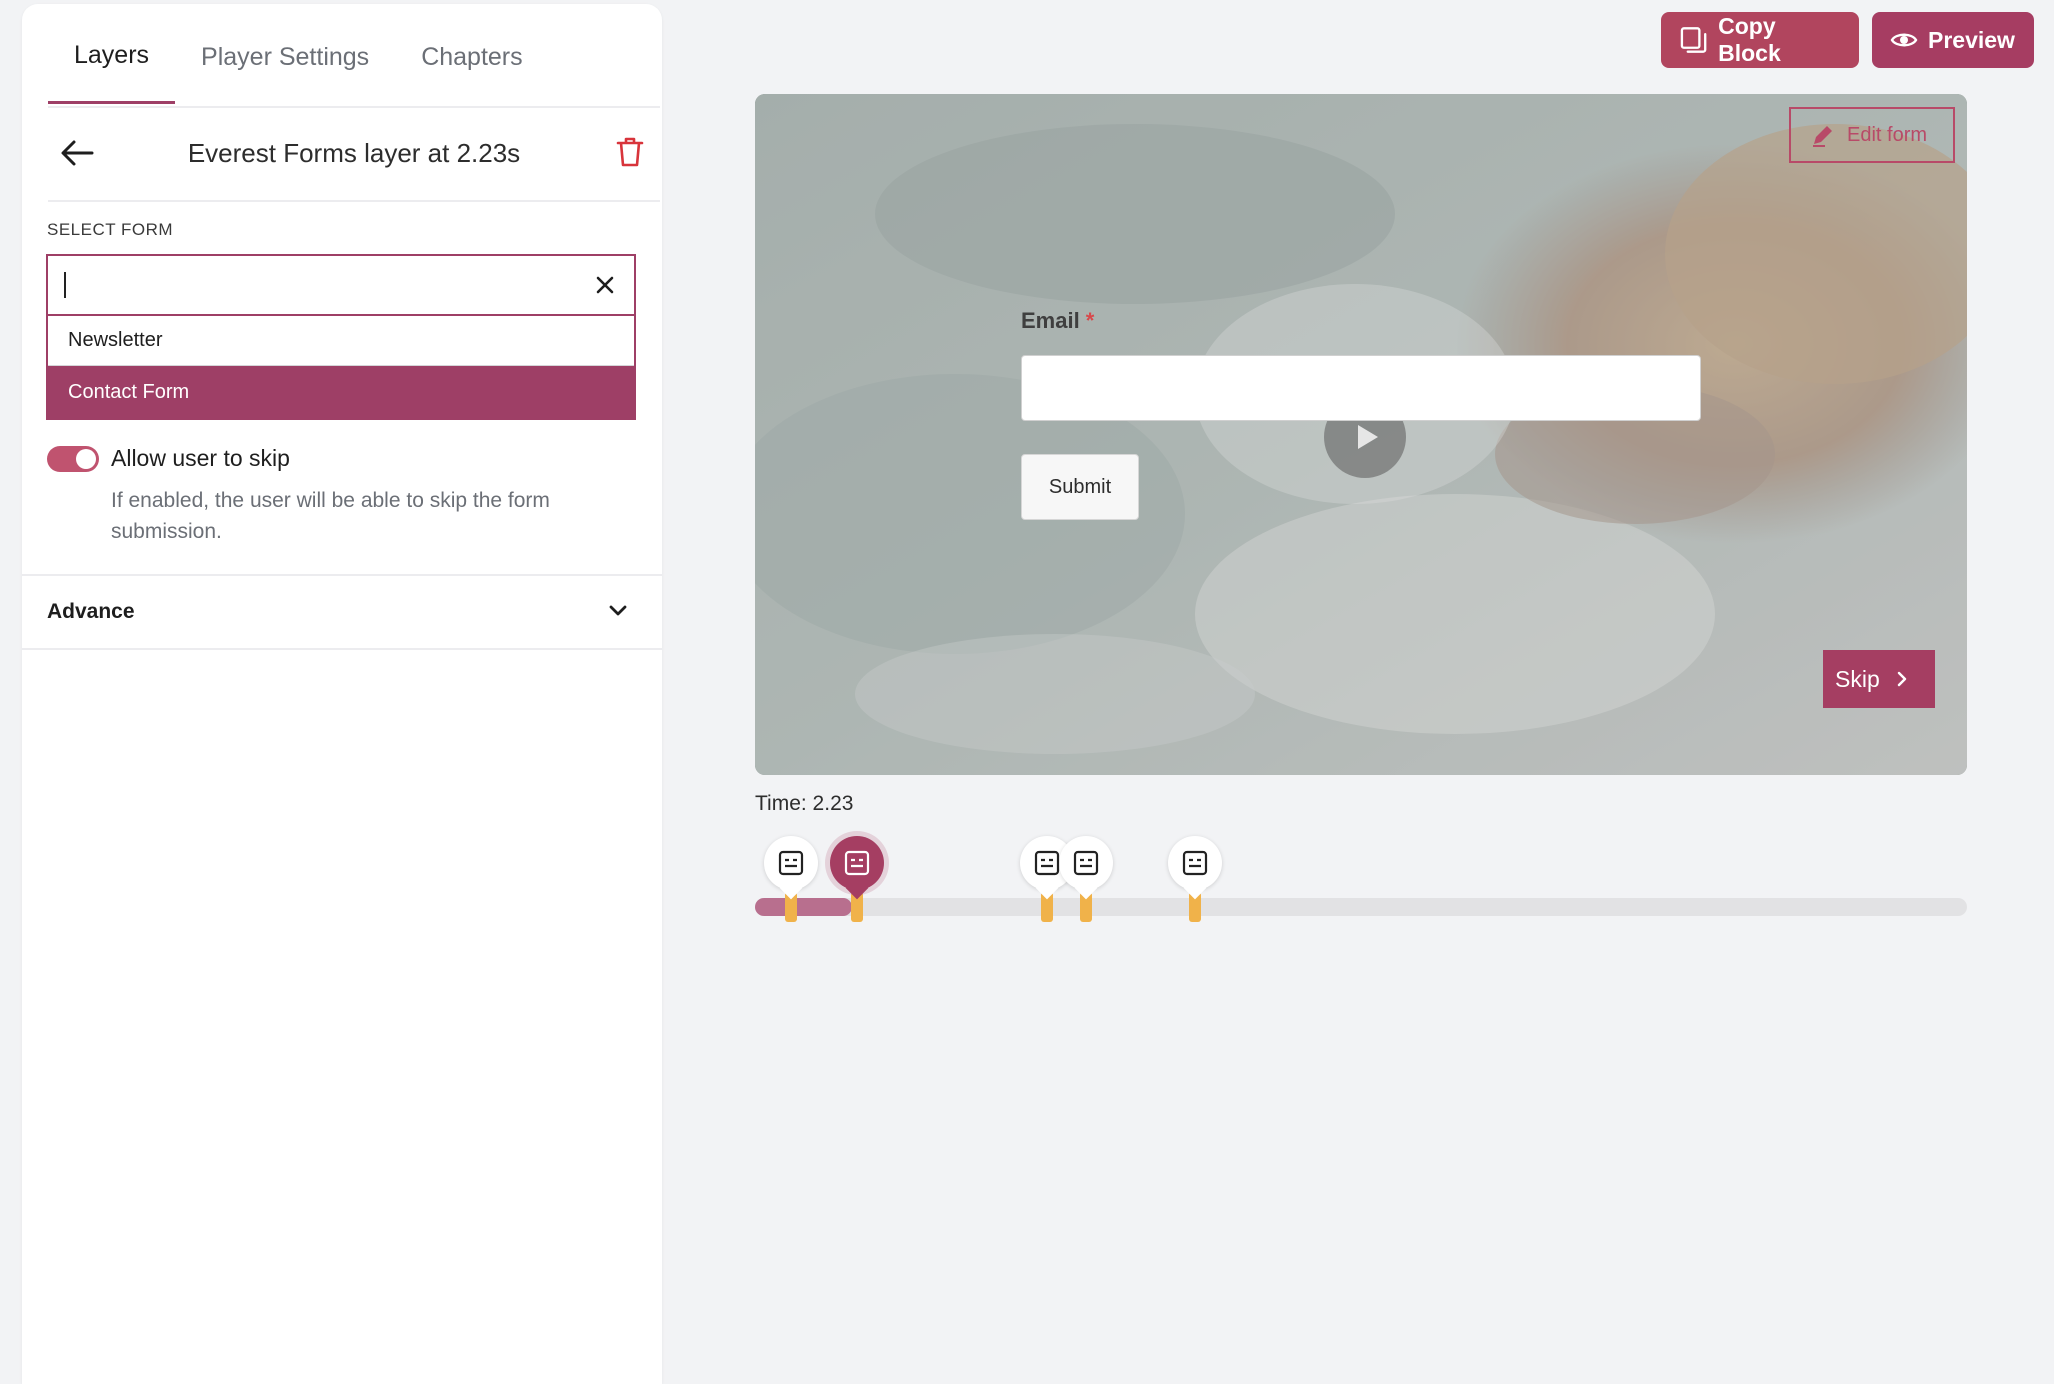  What do you see at coordinates (1857, 678) in the screenshot?
I see `skip-label: Skip` at bounding box center [1857, 678].